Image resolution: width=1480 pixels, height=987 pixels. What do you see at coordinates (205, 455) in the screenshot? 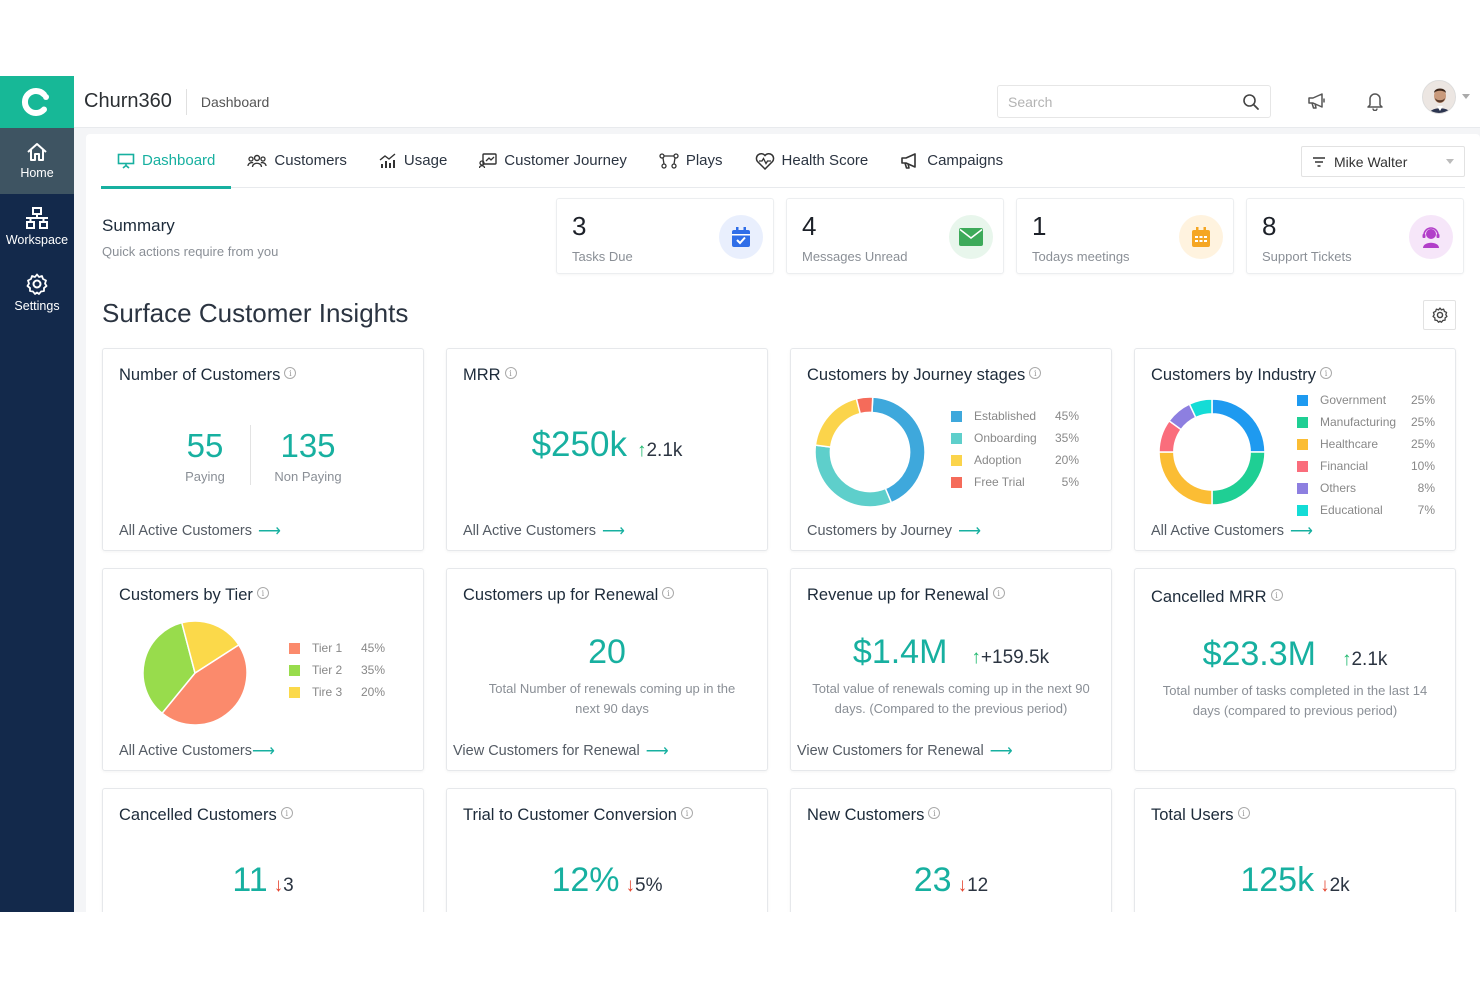
I see `paying-metric: 55 Paying` at bounding box center [205, 455].